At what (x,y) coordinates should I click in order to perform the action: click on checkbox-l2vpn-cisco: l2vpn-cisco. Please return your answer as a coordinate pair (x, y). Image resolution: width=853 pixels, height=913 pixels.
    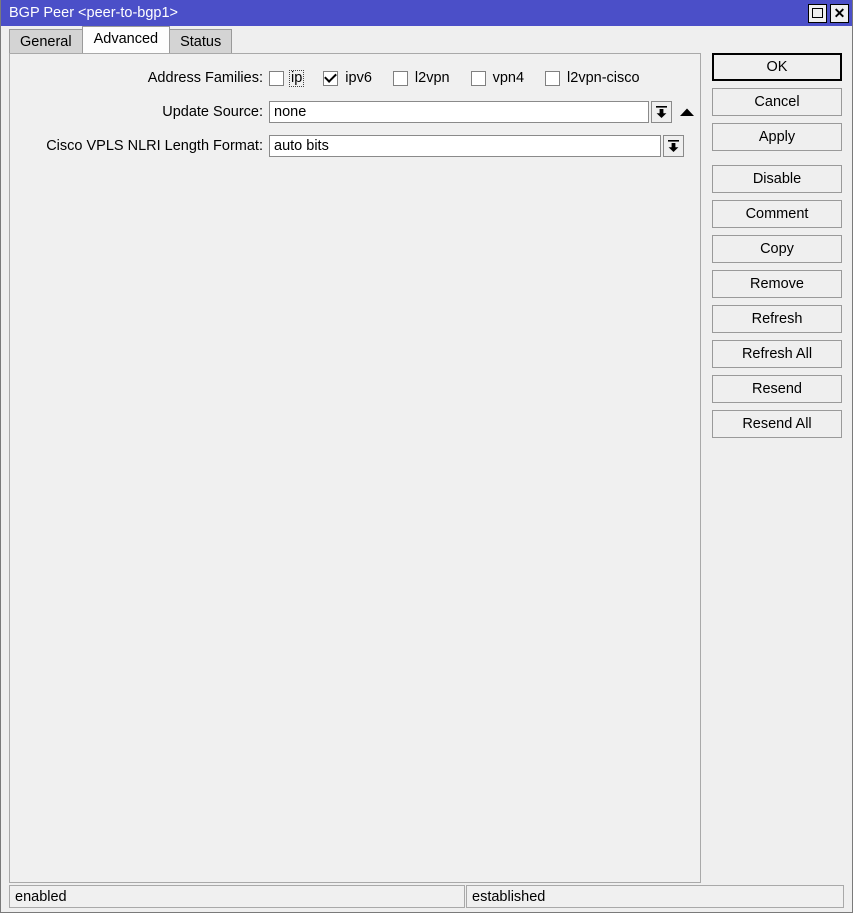
    Looking at the image, I should click on (593, 78).